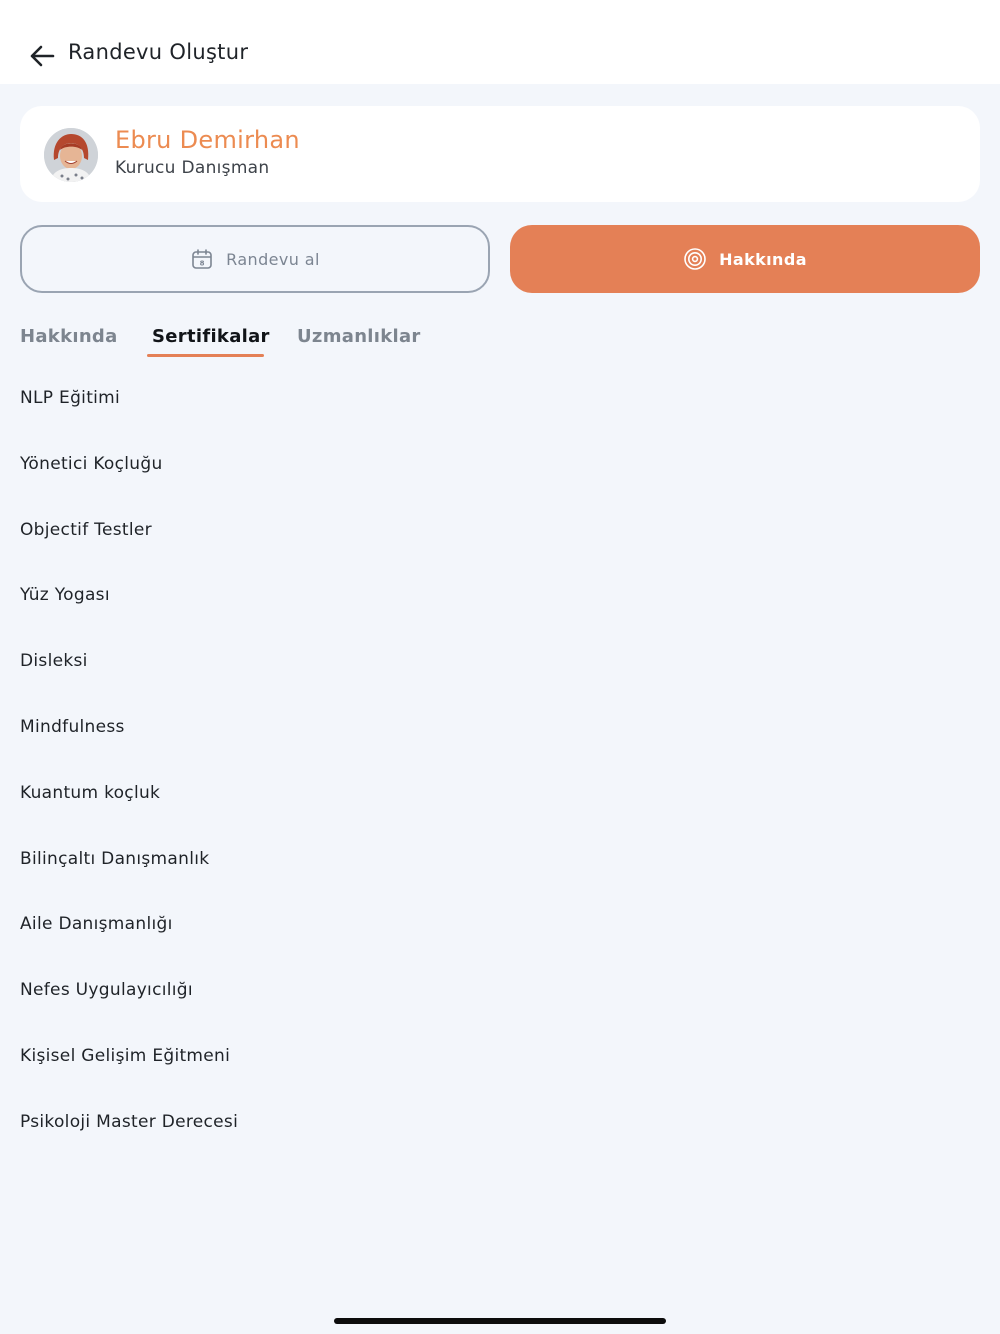 The width and height of the screenshot is (1000, 1334). What do you see at coordinates (158, 52) in the screenshot?
I see `page-title: Randevu Oluştur` at bounding box center [158, 52].